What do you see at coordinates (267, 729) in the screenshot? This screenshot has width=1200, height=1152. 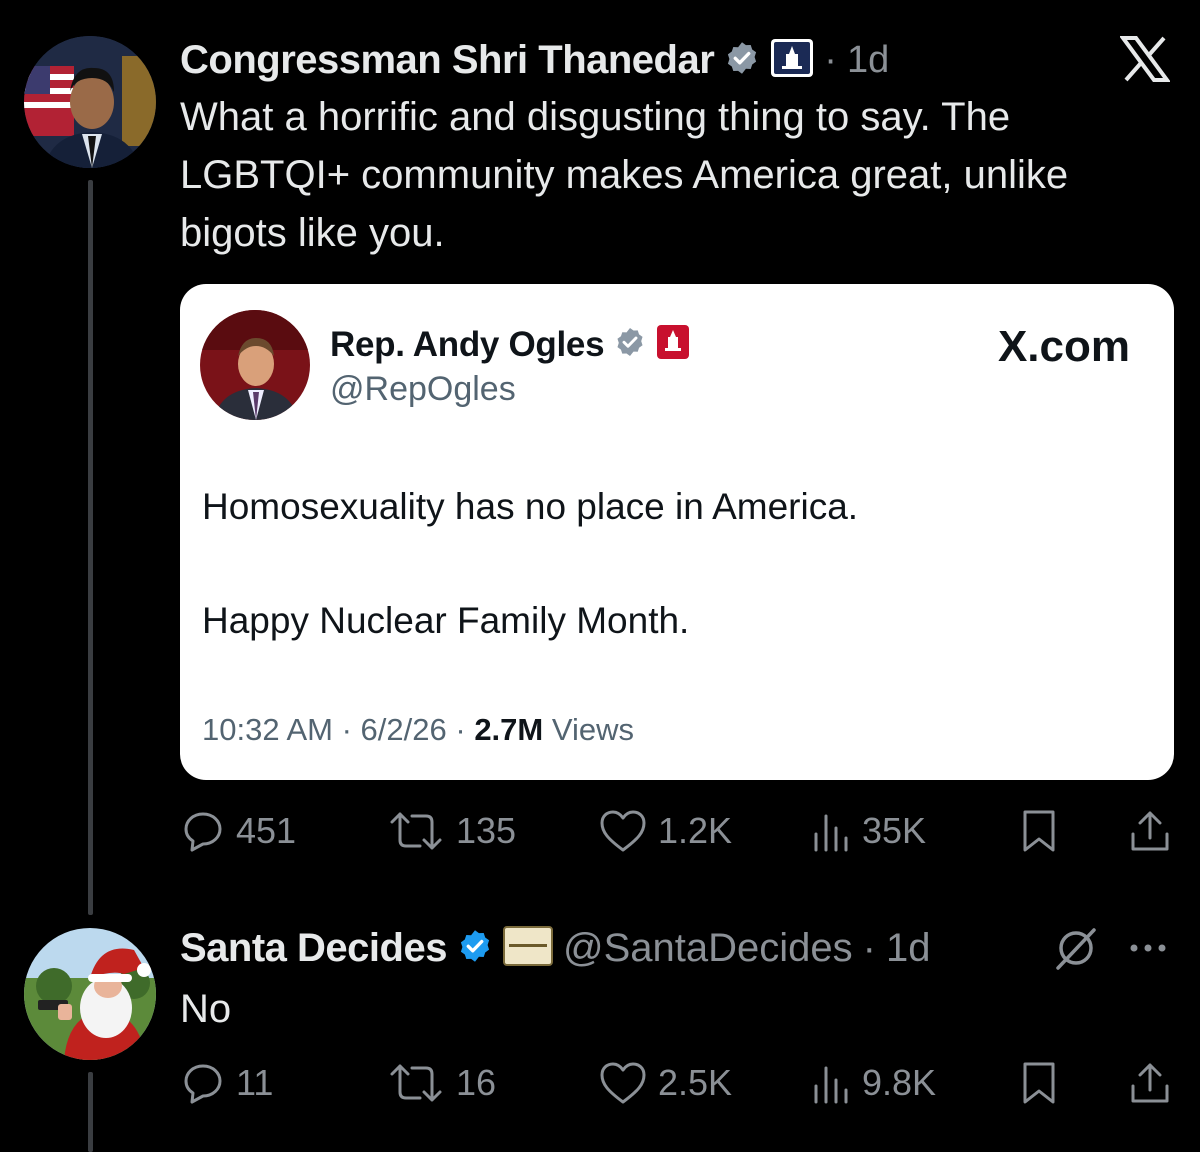 I see `quoted-time: 10:32 AM` at bounding box center [267, 729].